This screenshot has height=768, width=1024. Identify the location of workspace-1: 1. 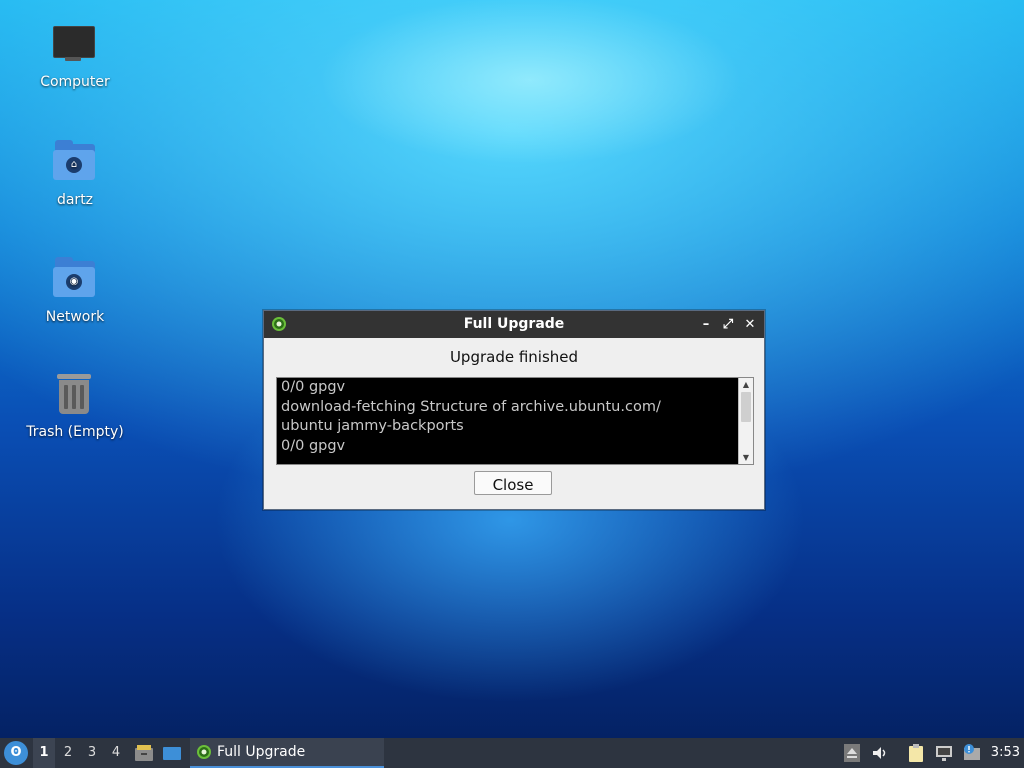
(44, 753).